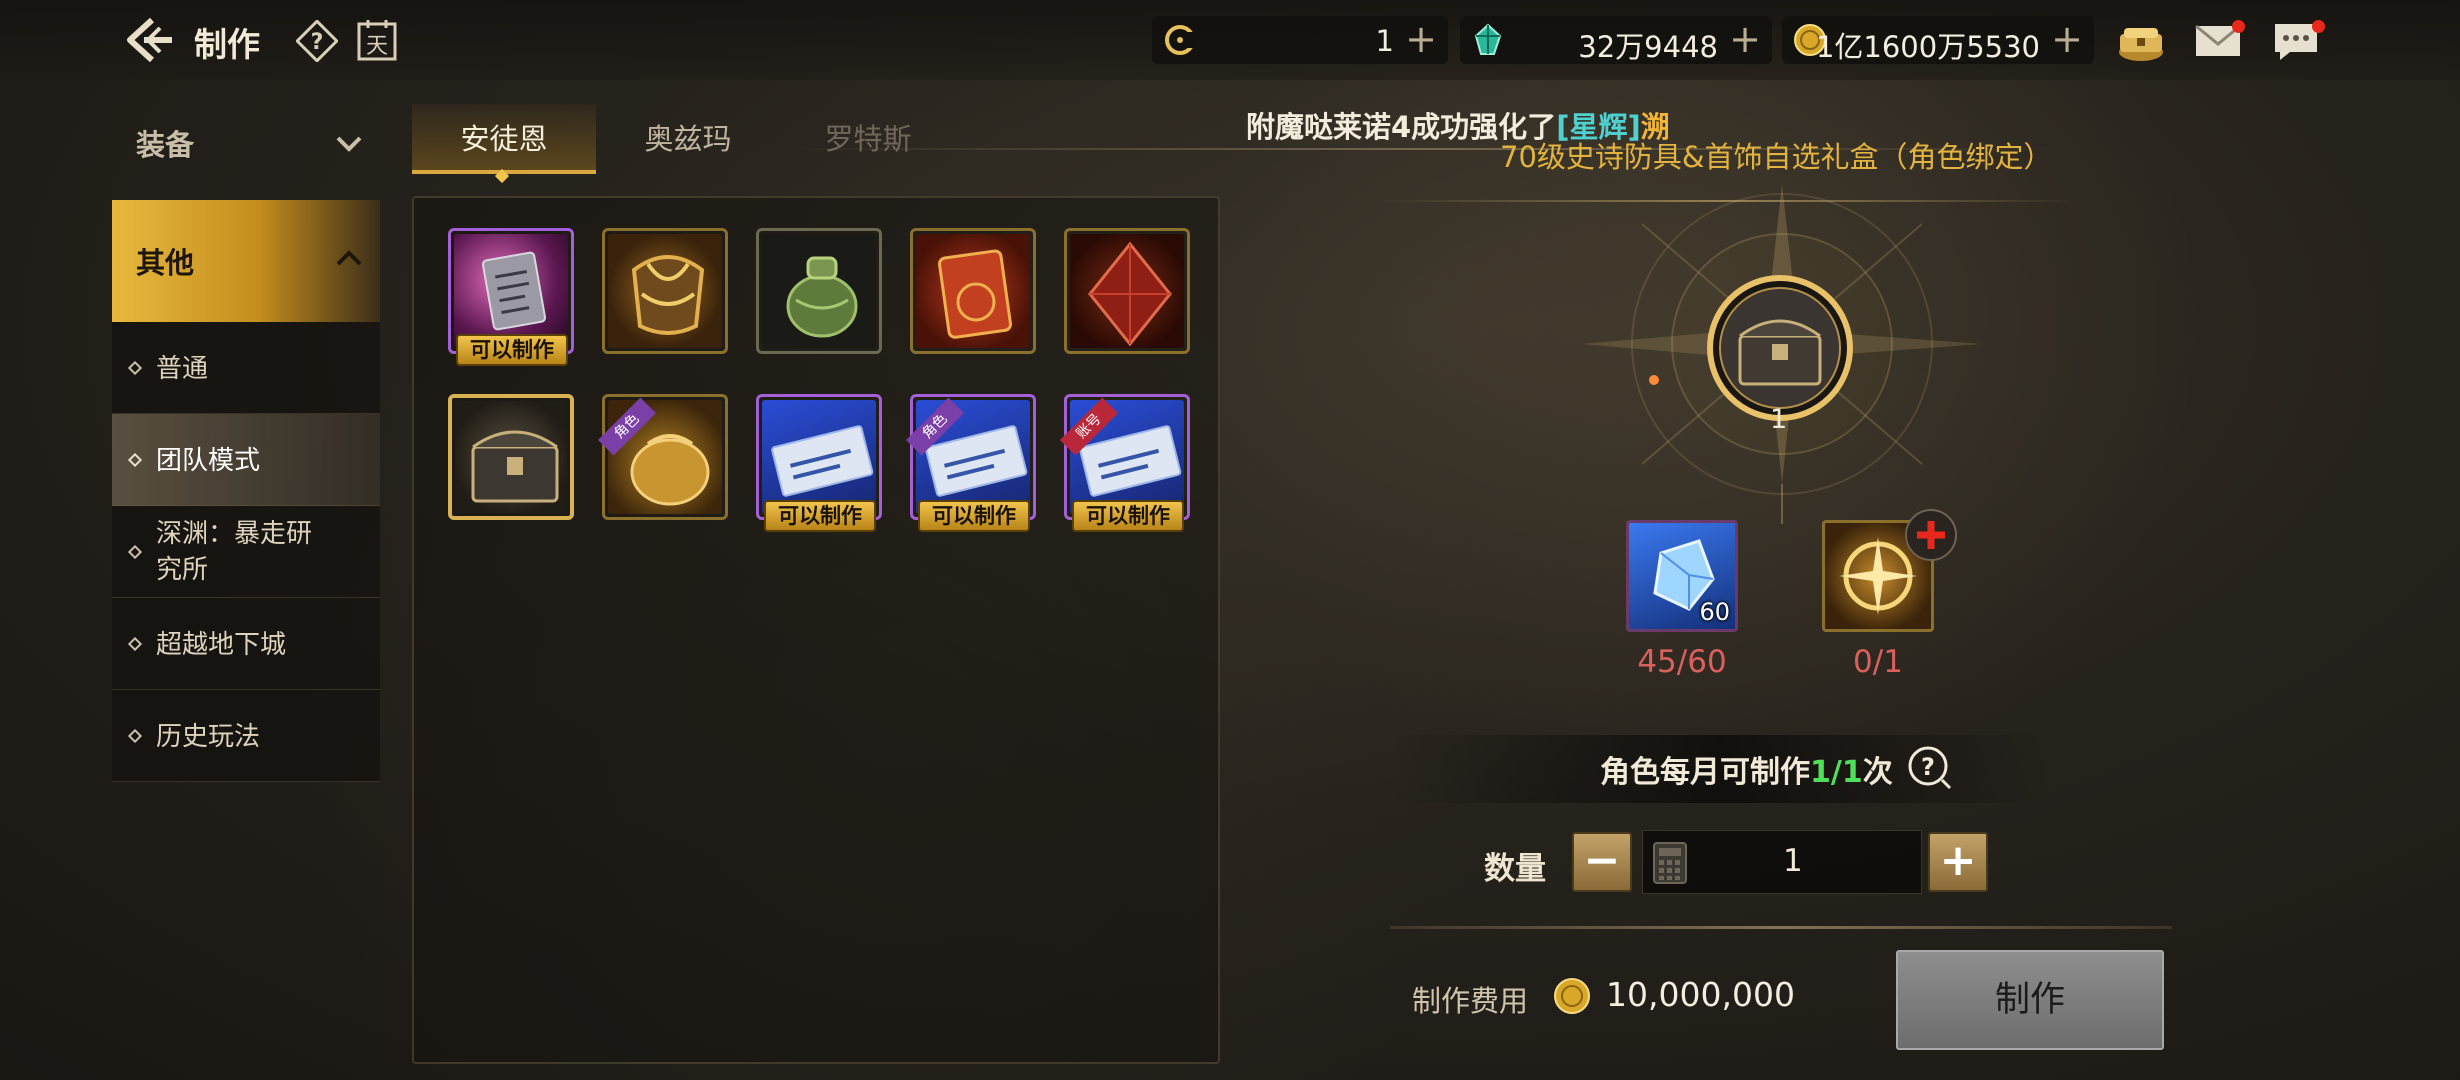  Describe the element at coordinates (221, 645) in the screenshot. I see `sidebar-item-label: 超越地下城` at that location.